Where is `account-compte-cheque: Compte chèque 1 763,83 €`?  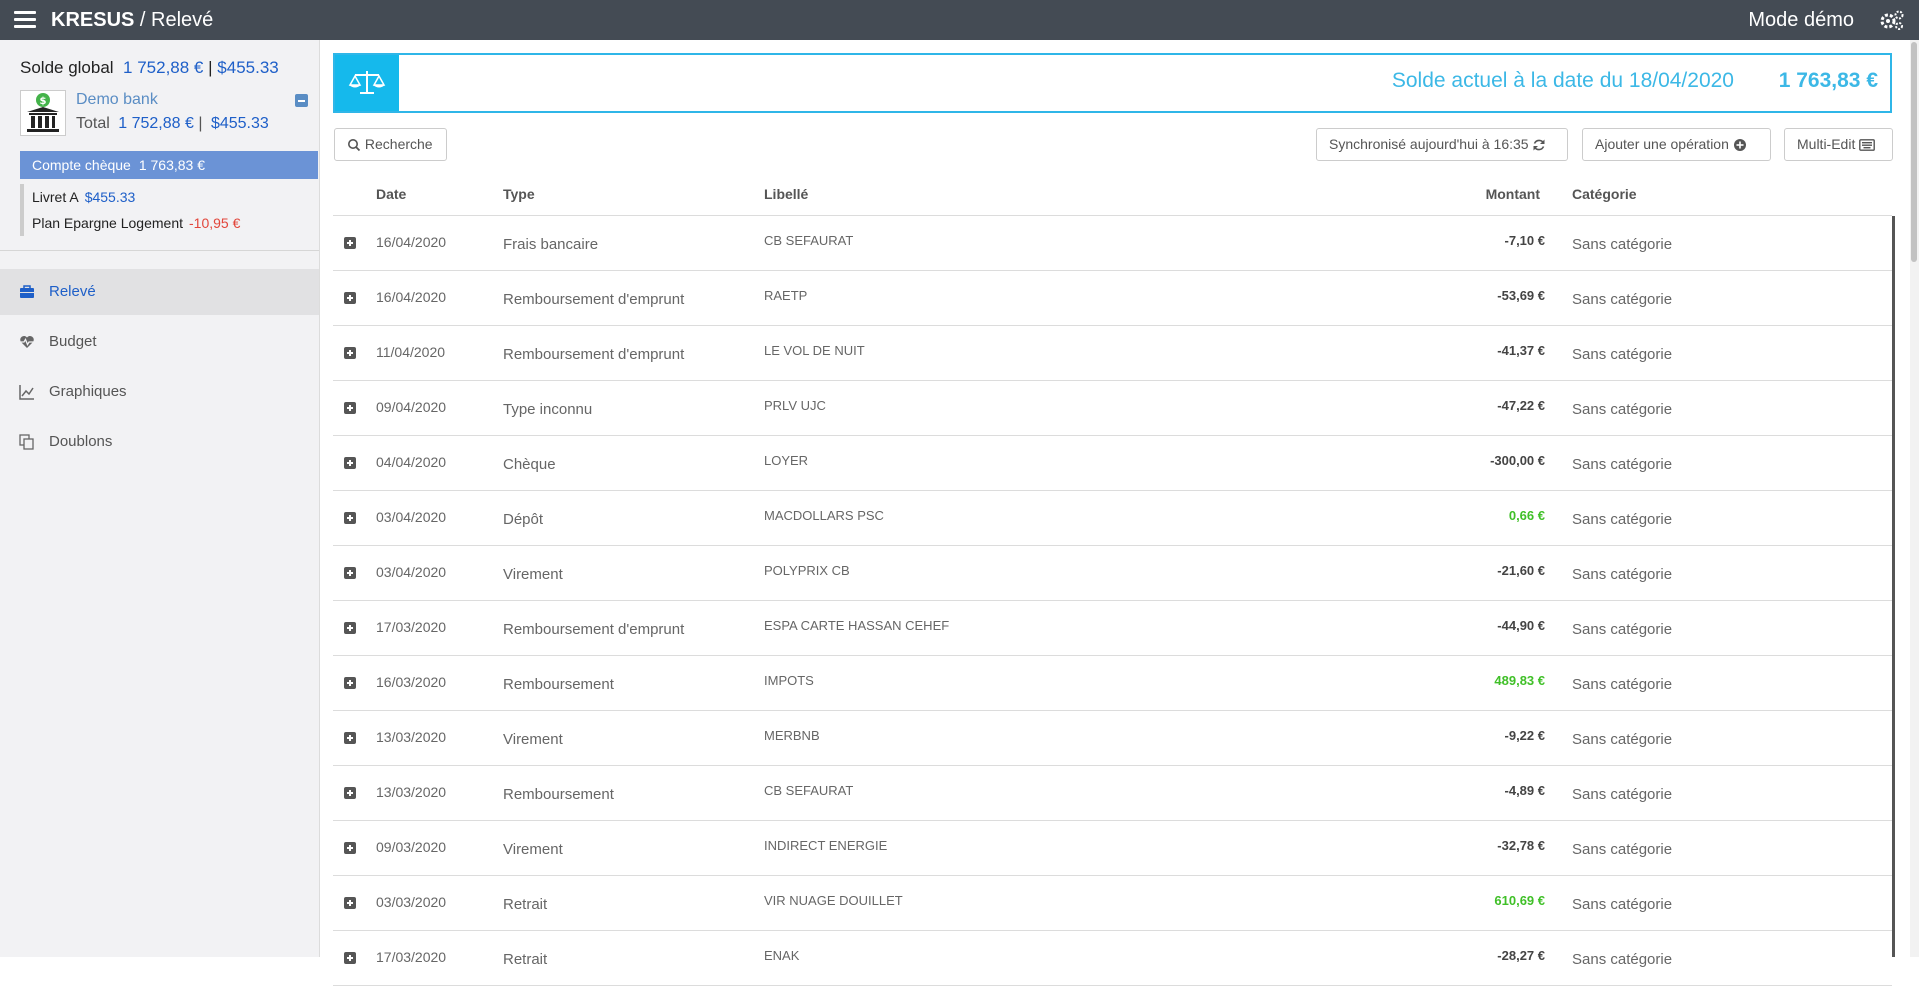
account-compte-cheque: Compte chèque 1 763,83 € is located at coordinates (169, 165).